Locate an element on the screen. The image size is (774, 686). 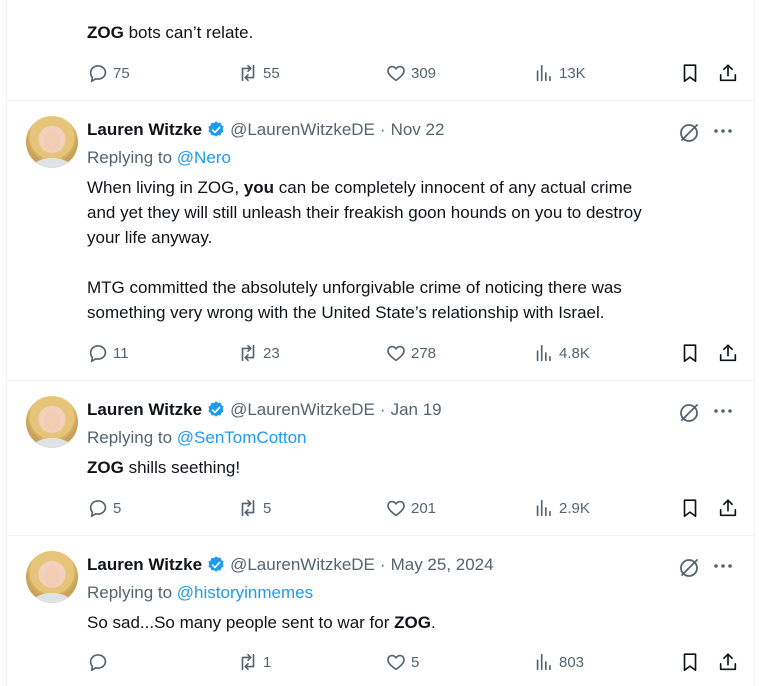
like-button: 278 is located at coordinates (410, 353).